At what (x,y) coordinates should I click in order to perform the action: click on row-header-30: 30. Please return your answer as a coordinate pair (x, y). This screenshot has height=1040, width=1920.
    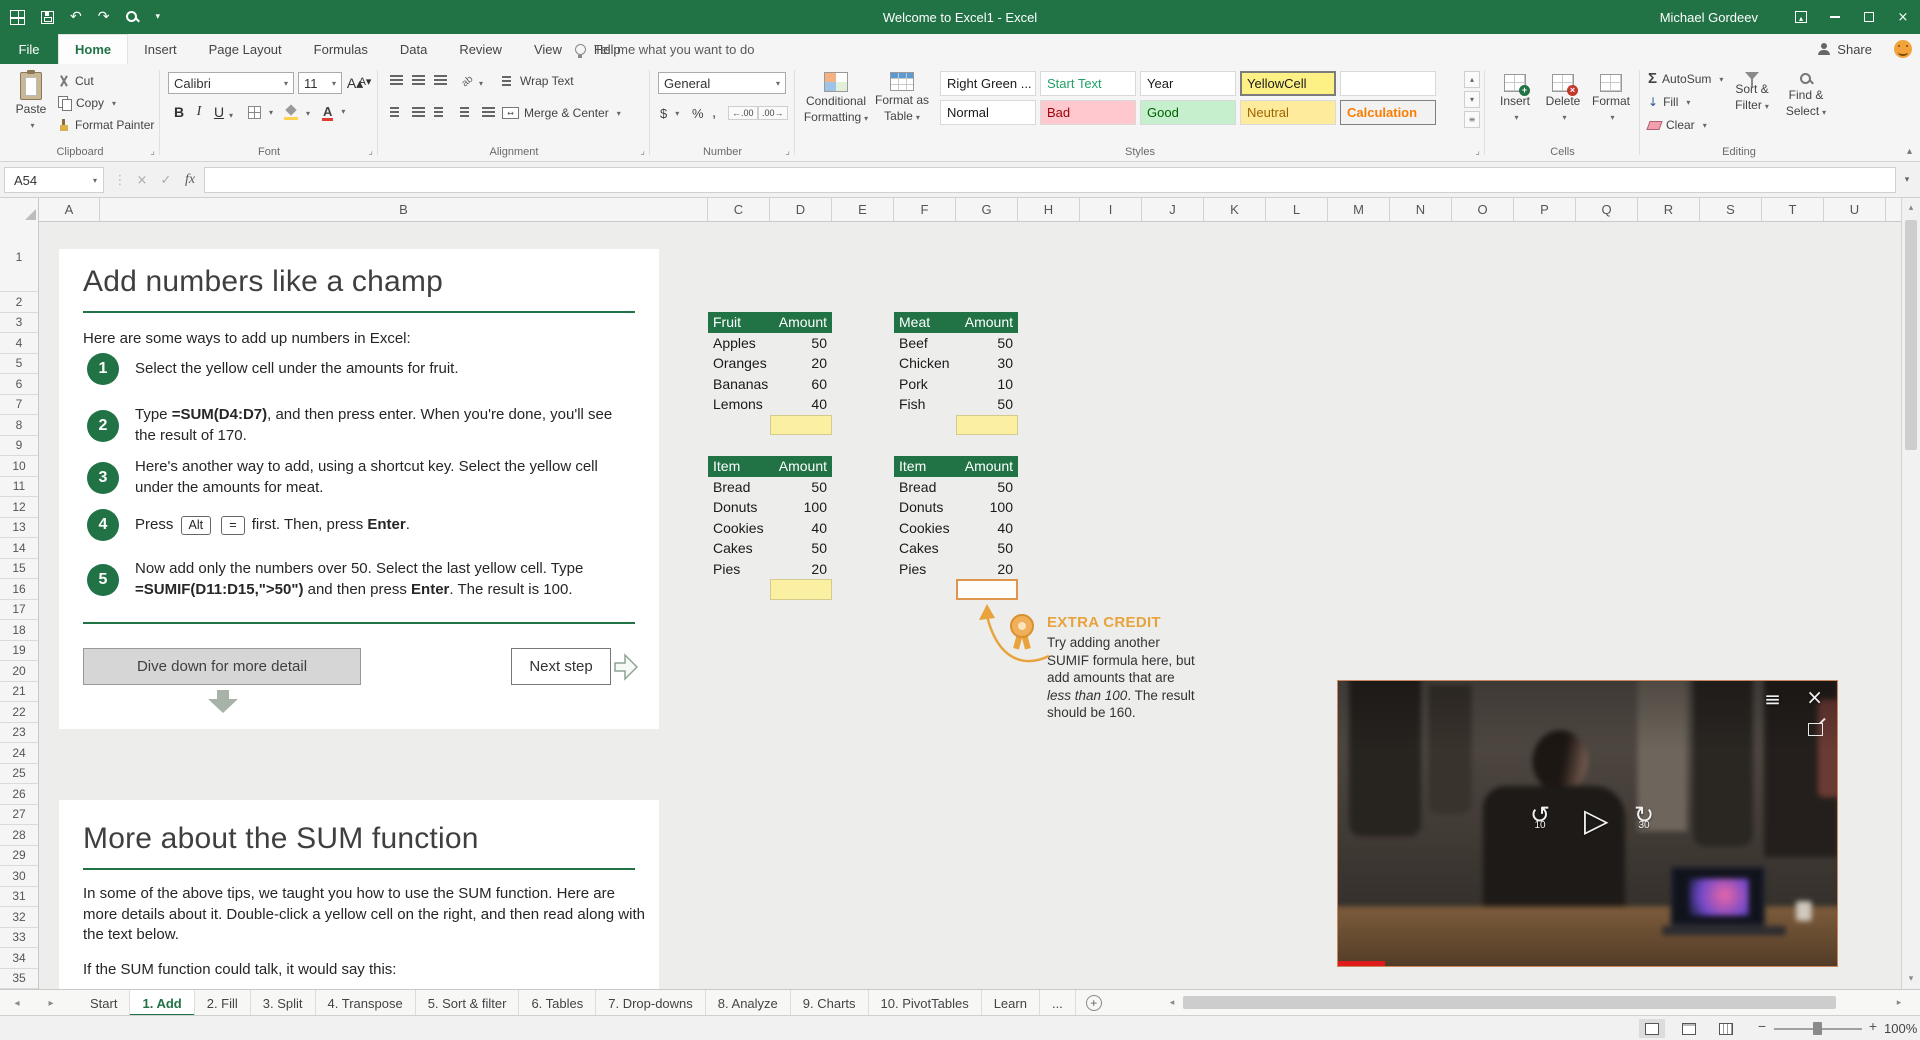
    Looking at the image, I should click on (19, 876).